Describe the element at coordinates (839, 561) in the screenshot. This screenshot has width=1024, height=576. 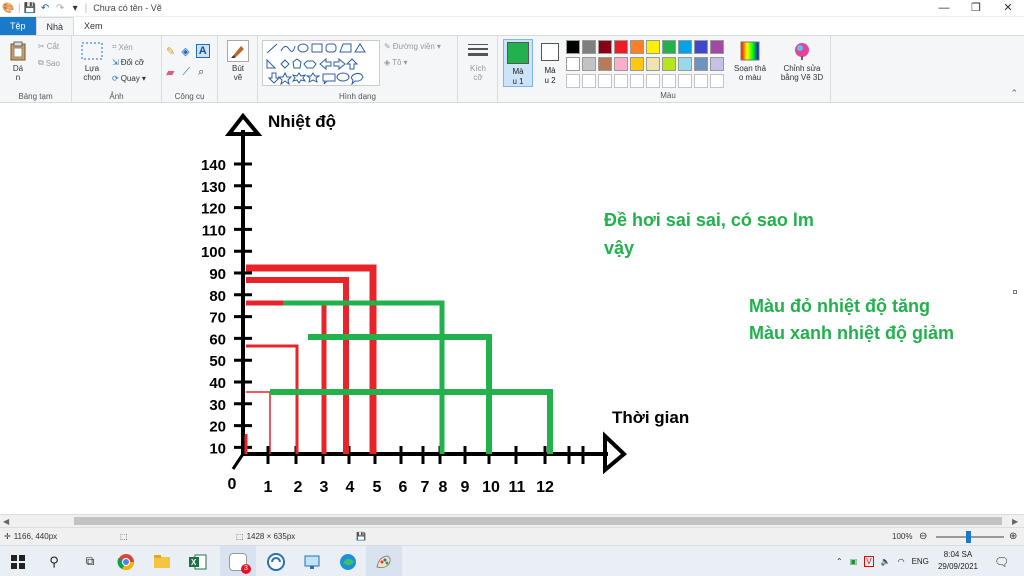
I see `tray-overflow-icon: ⌃` at that location.